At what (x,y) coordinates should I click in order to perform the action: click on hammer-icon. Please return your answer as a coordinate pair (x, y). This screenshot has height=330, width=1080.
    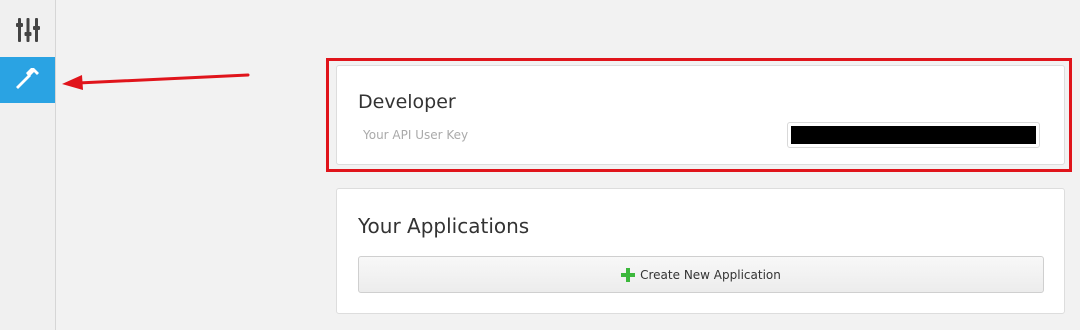
    Looking at the image, I should click on (28, 80).